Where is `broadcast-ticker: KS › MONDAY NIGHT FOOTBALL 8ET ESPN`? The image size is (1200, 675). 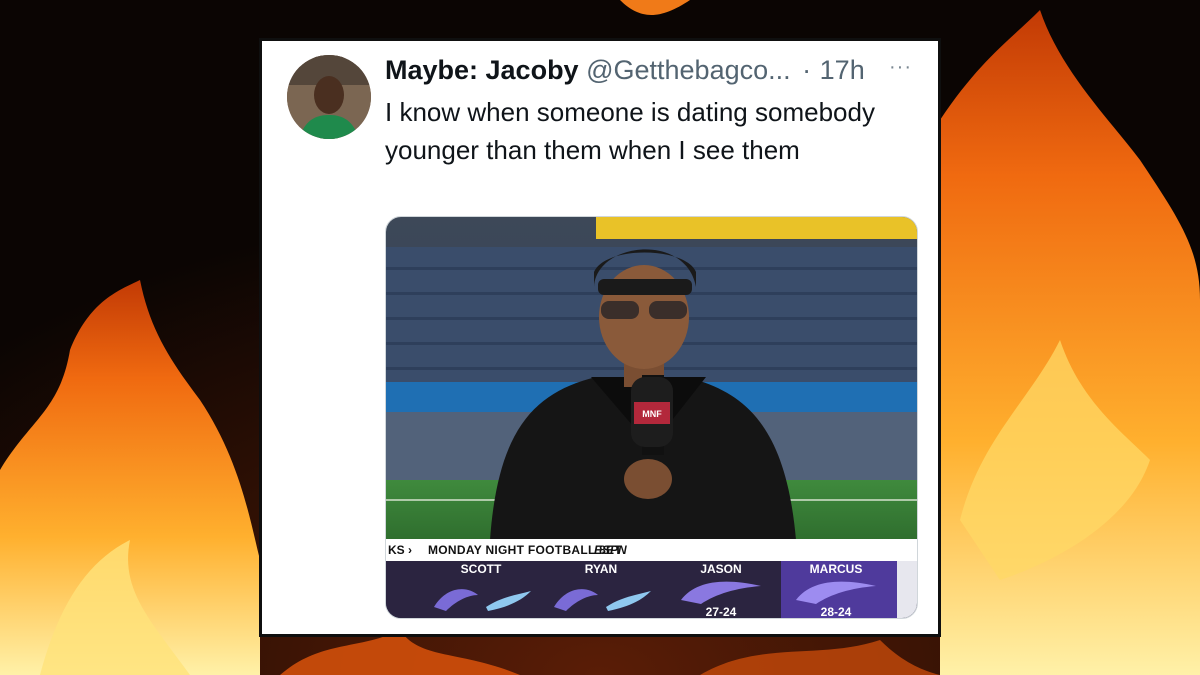
broadcast-ticker: KS › MONDAY NIGHT FOOTBALL 8ET ESPN is located at coordinates (651, 550).